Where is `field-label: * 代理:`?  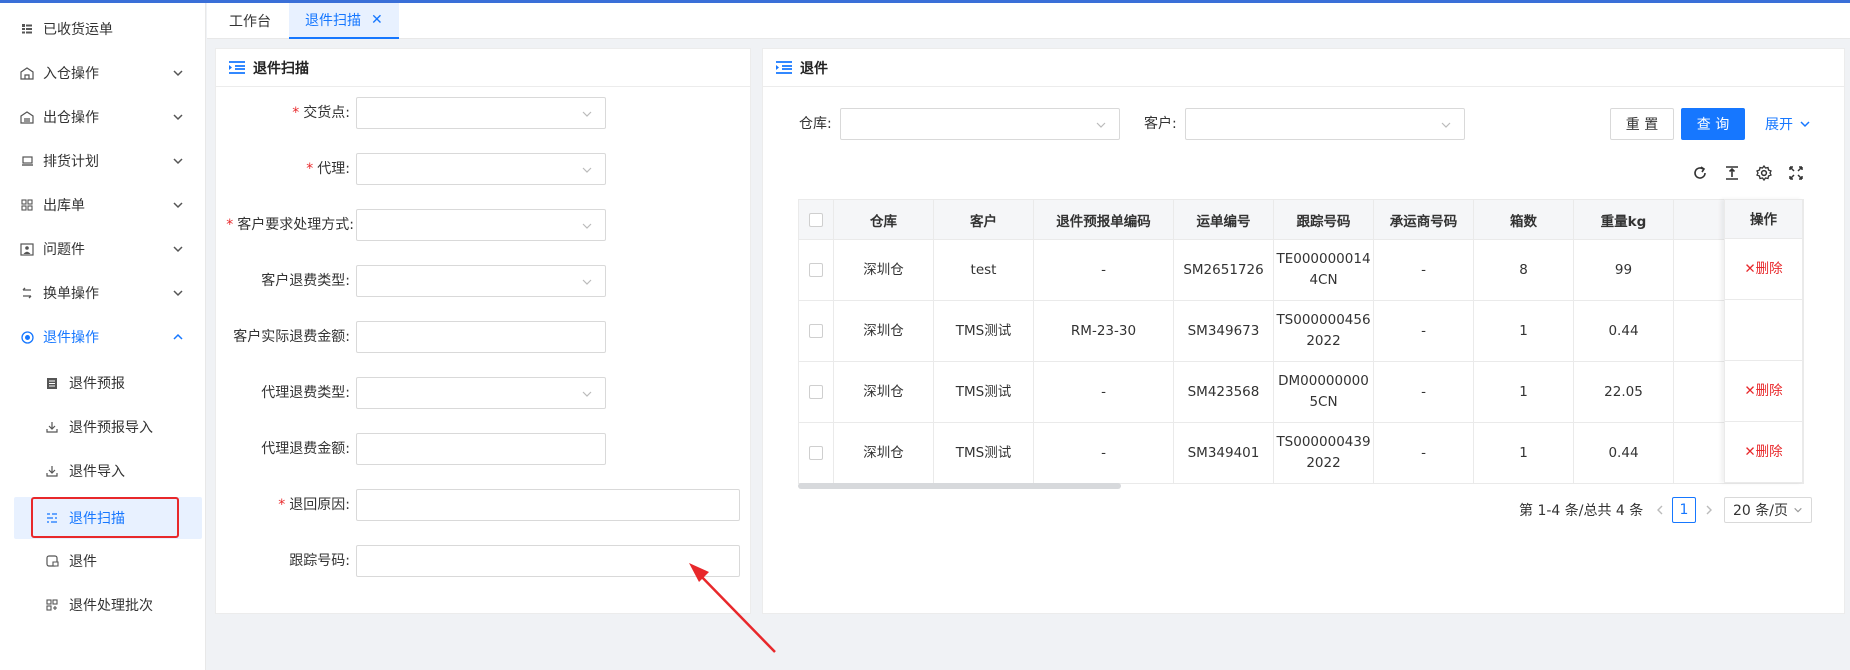
field-label: * 代理: is located at coordinates (328, 169).